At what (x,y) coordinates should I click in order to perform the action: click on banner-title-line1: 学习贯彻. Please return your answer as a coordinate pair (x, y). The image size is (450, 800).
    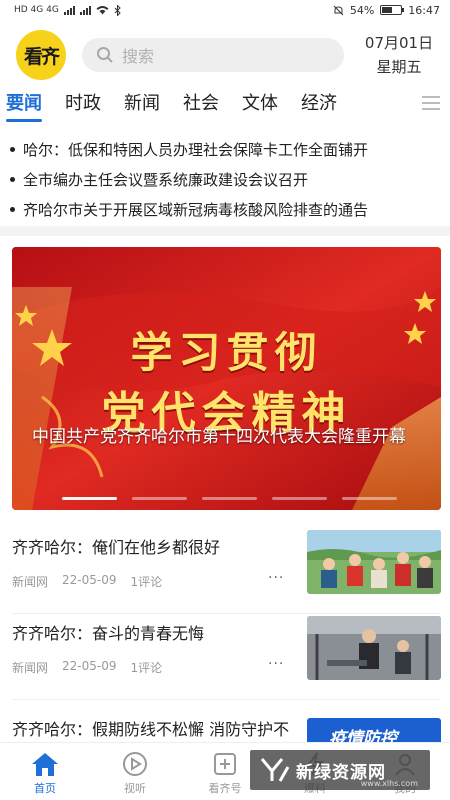
    Looking at the image, I should click on (226, 352).